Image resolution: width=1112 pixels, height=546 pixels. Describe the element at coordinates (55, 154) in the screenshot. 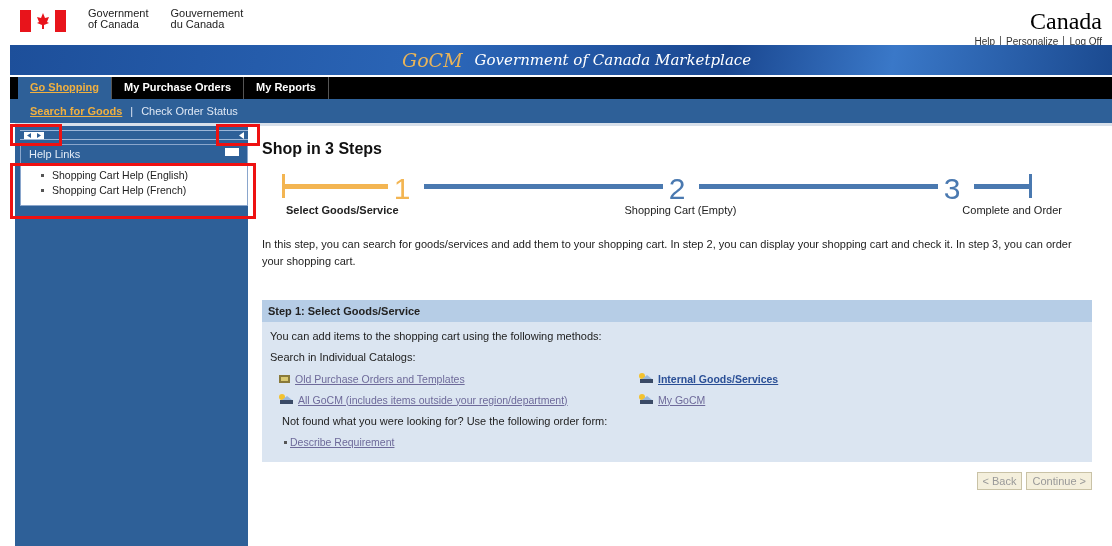

I see `panel-title: Help Links` at that location.